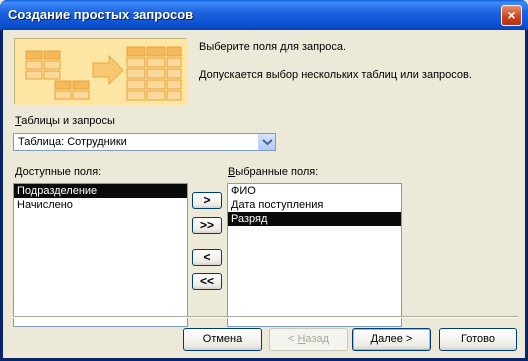 This screenshot has height=361, width=528. I want to click on next-button-rest: алее >, so click(395, 339).